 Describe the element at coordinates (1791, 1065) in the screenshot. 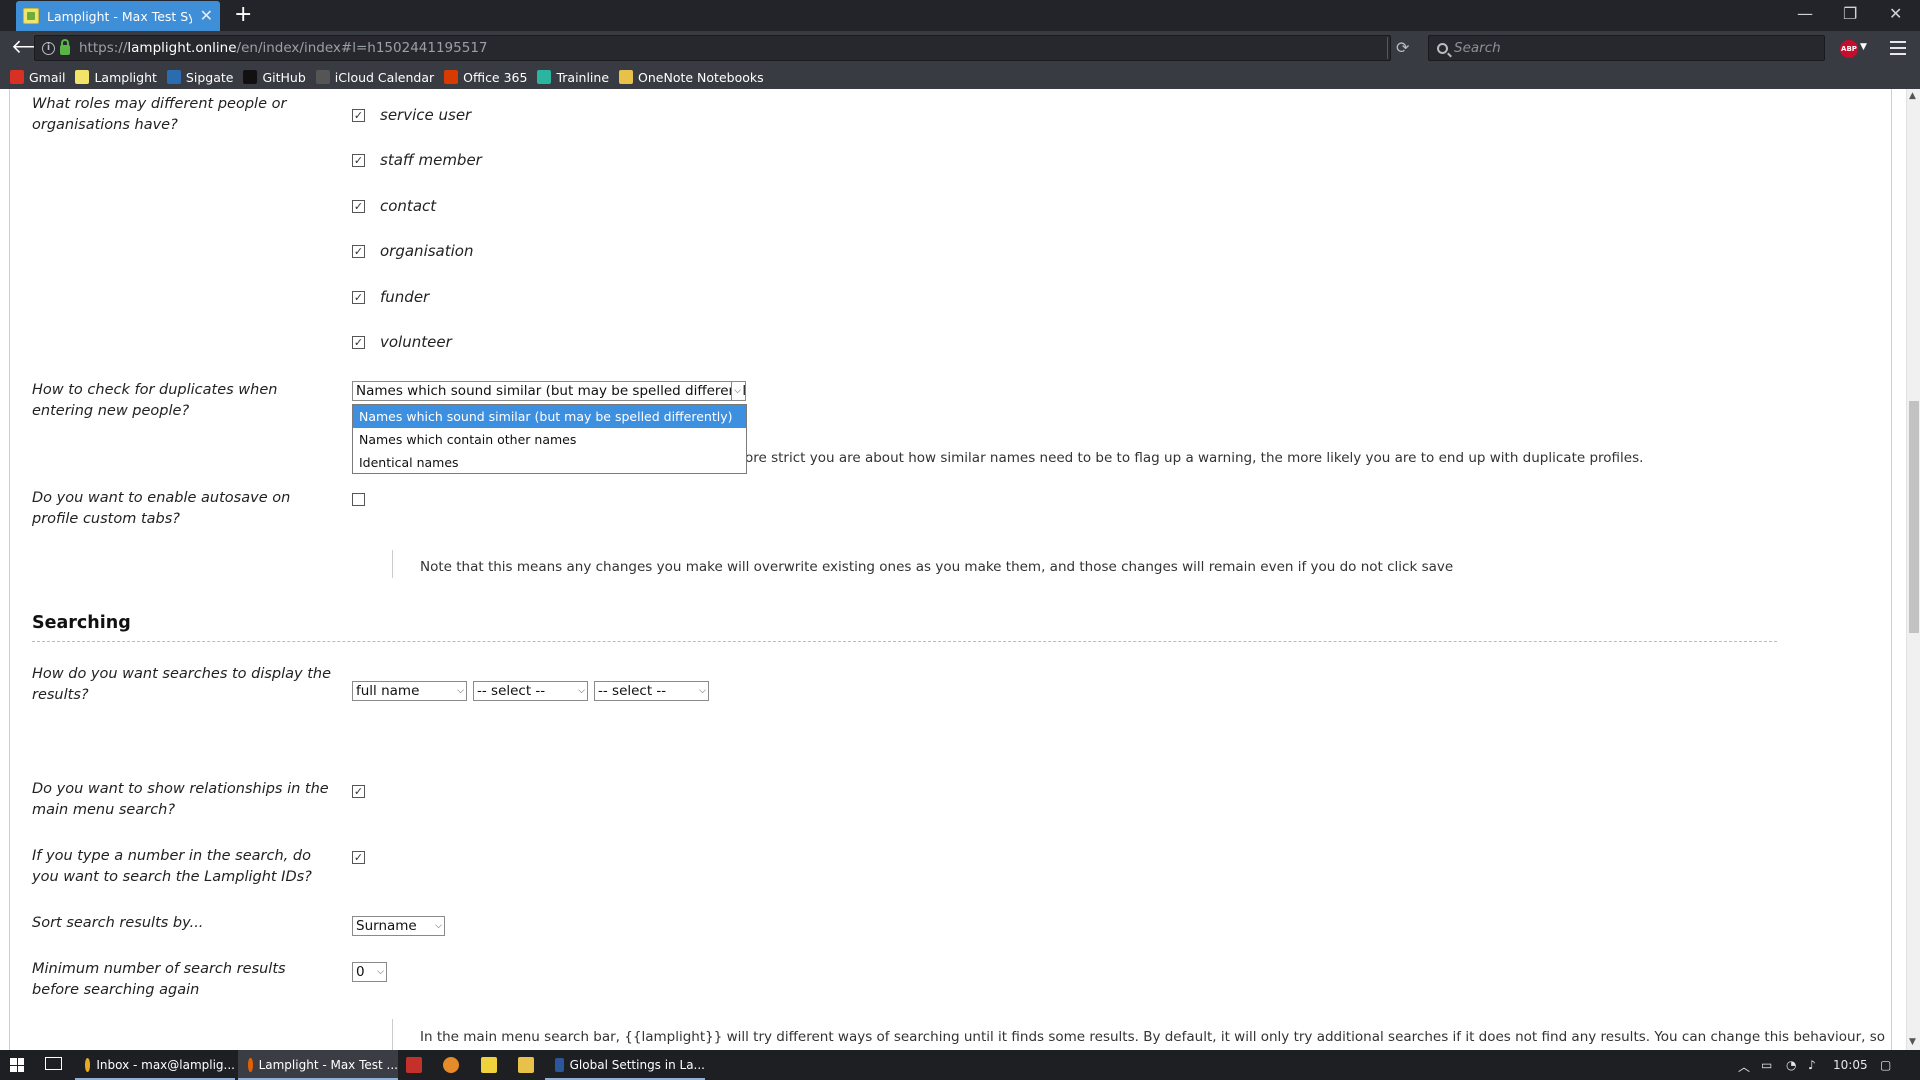

I see `wifi-icon: ◔` at that location.